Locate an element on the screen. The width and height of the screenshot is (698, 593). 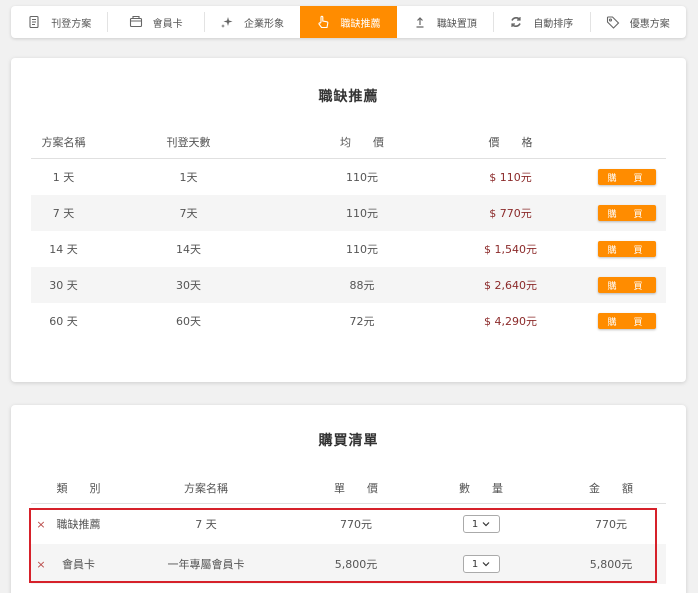
list-item: × 會員卡 一年專屬會員卡 5,800元 1 5,800元 is located at coordinates (348, 564).